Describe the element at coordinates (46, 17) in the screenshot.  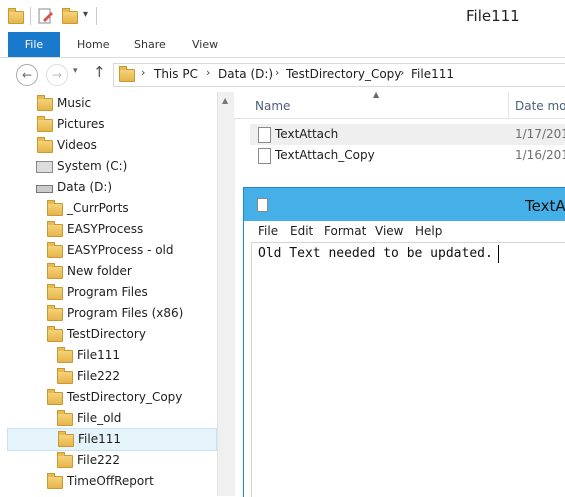
I see `properties-icon` at that location.